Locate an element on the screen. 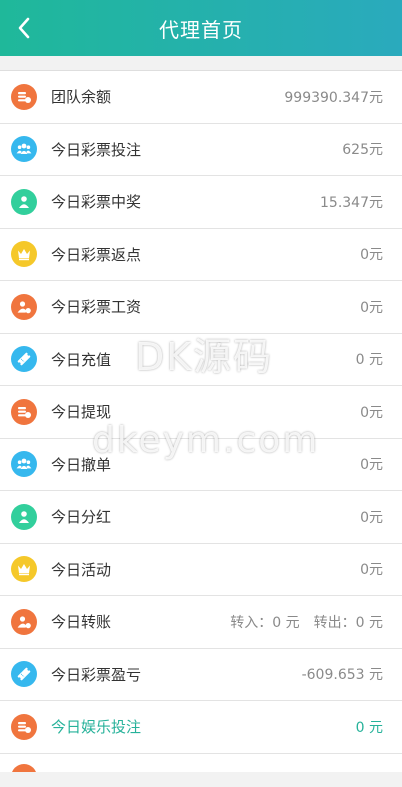 The image size is (402, 787). chevron-left-icon is located at coordinates (24, 28).